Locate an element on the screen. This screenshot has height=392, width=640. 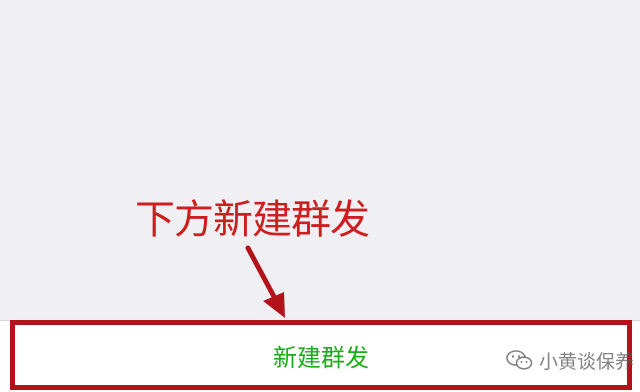
watermark: 小黄谈保养 is located at coordinates (569, 360).